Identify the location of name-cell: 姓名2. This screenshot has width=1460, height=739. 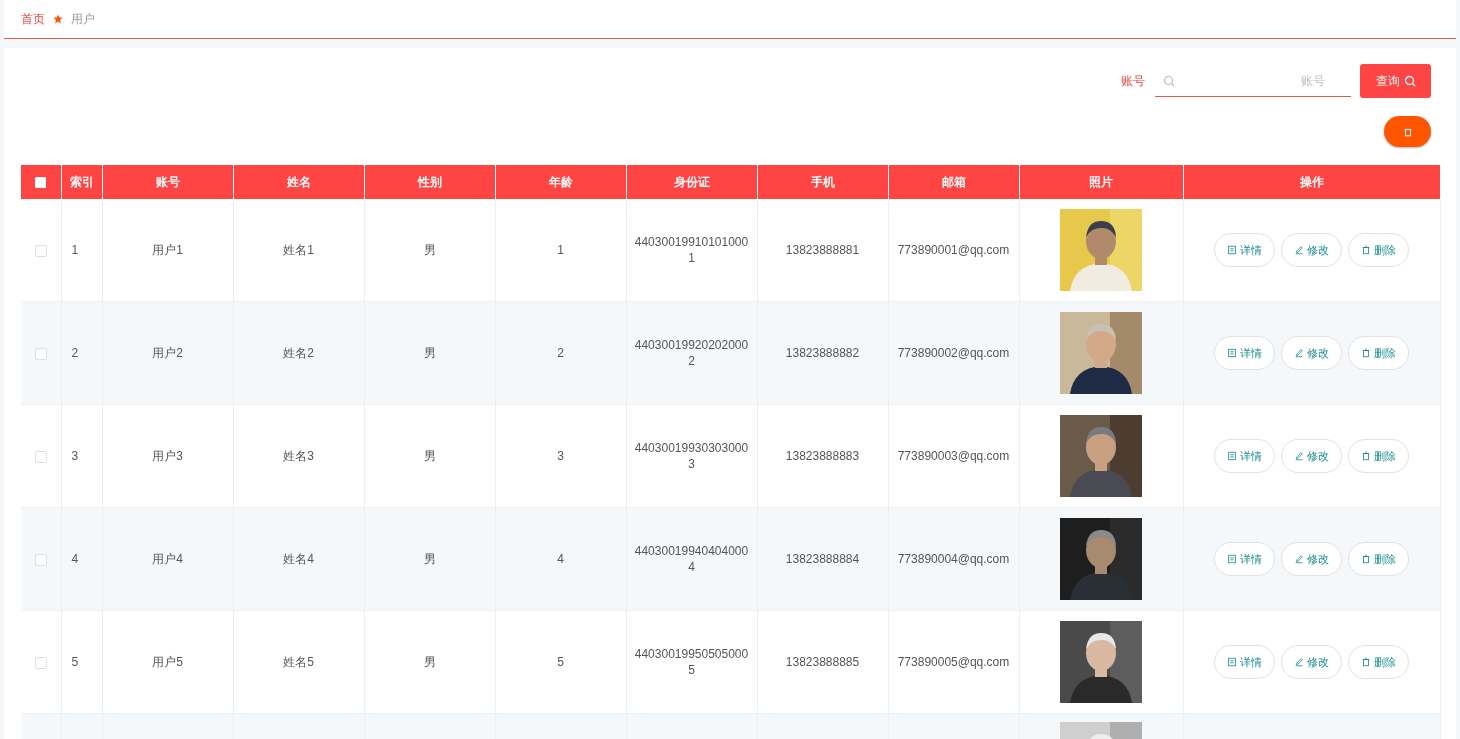
(298, 352).